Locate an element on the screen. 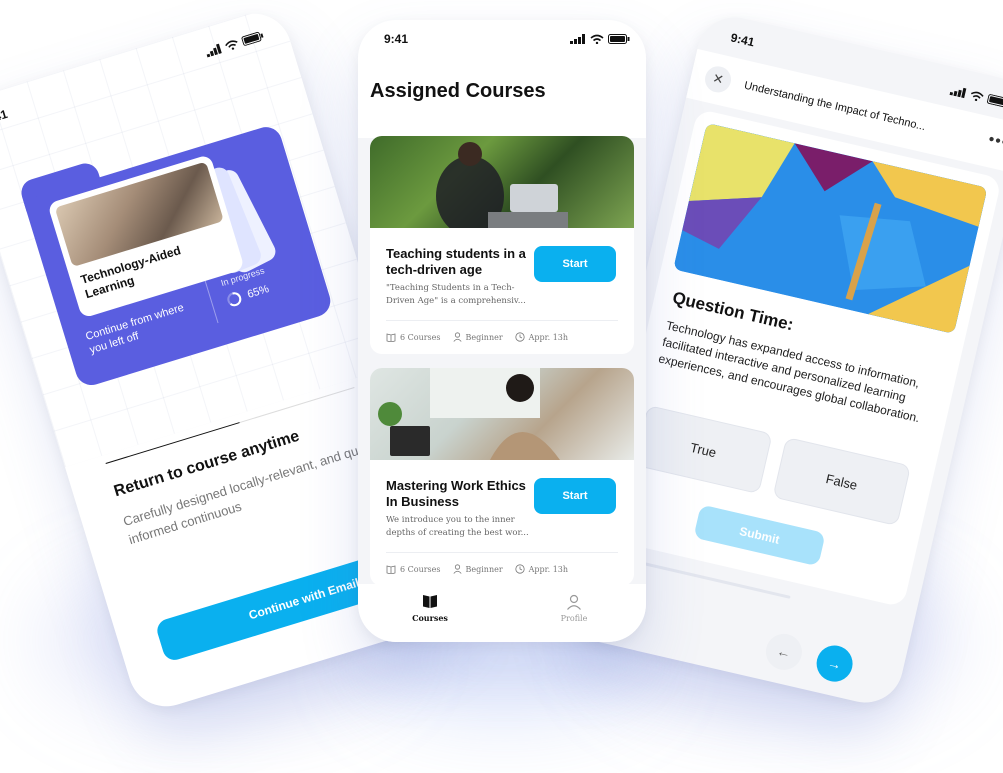  previous-button: ← is located at coordinates (784, 652).